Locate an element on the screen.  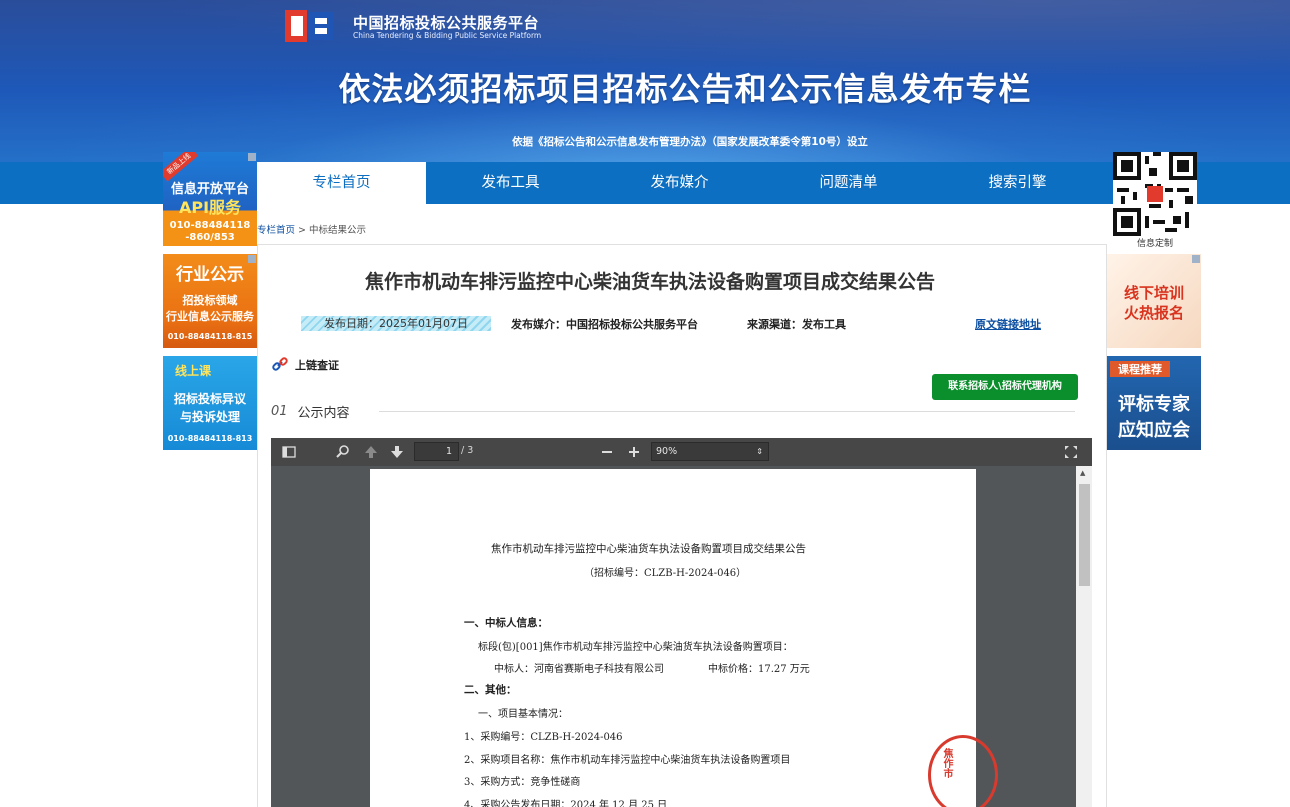
platform-logo-icon is located at coordinates (309, 26).